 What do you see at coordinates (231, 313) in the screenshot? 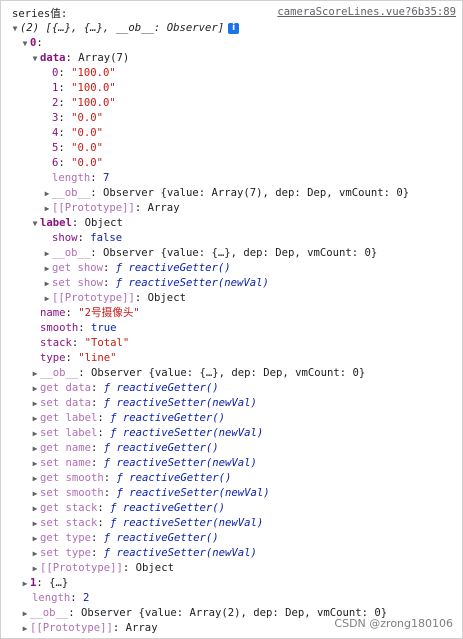
I see `tree-row: name: "2号摄像头"` at bounding box center [231, 313].